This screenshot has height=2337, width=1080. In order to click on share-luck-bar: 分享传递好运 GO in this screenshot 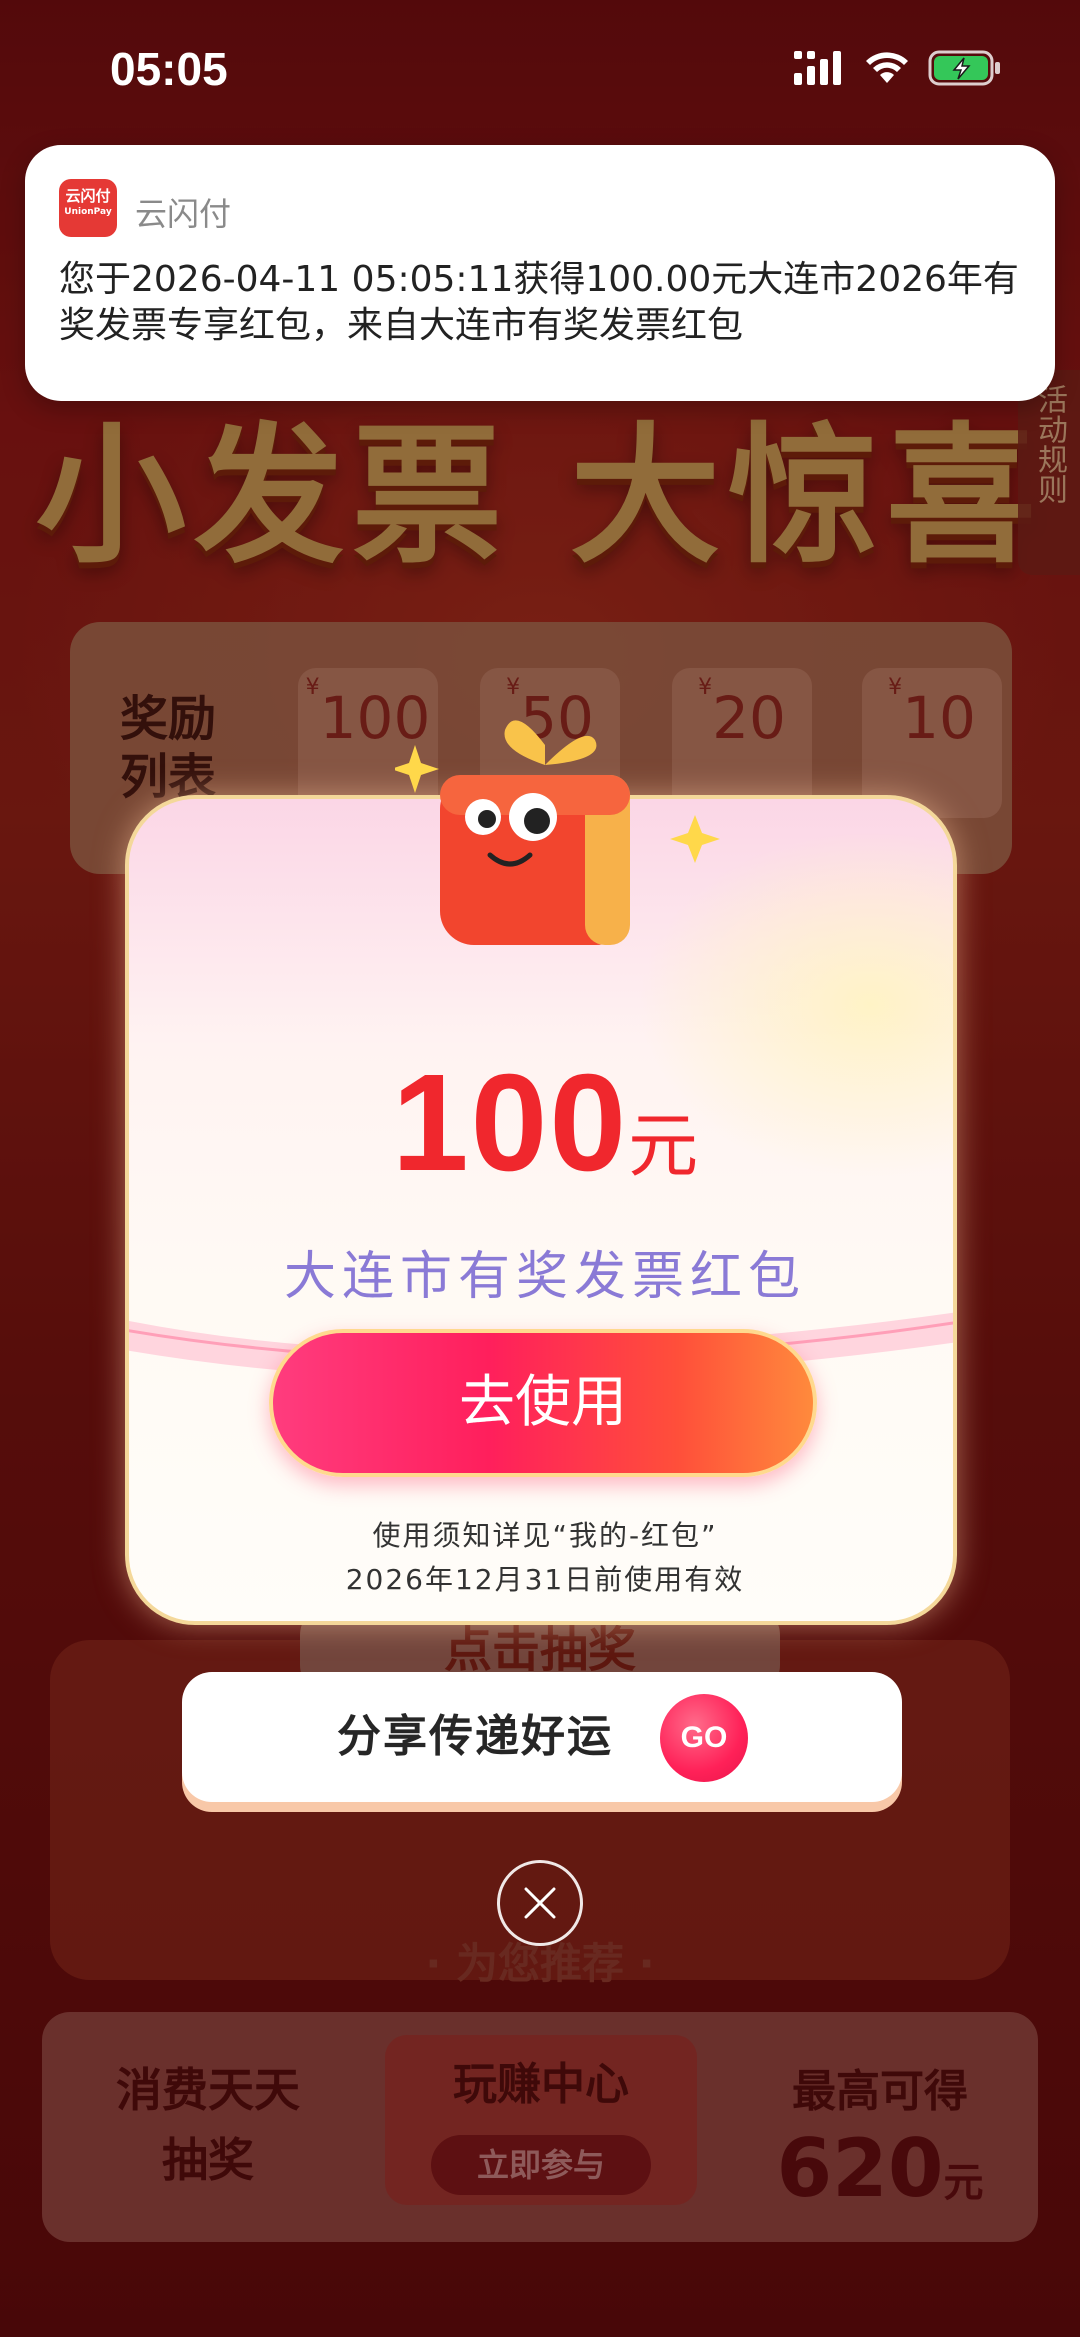, I will do `click(542, 1737)`.